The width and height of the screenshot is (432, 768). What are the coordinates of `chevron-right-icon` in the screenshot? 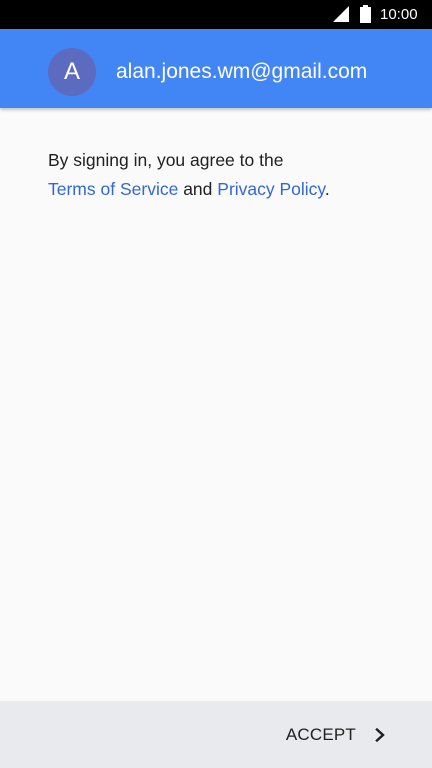 It's located at (380, 735).